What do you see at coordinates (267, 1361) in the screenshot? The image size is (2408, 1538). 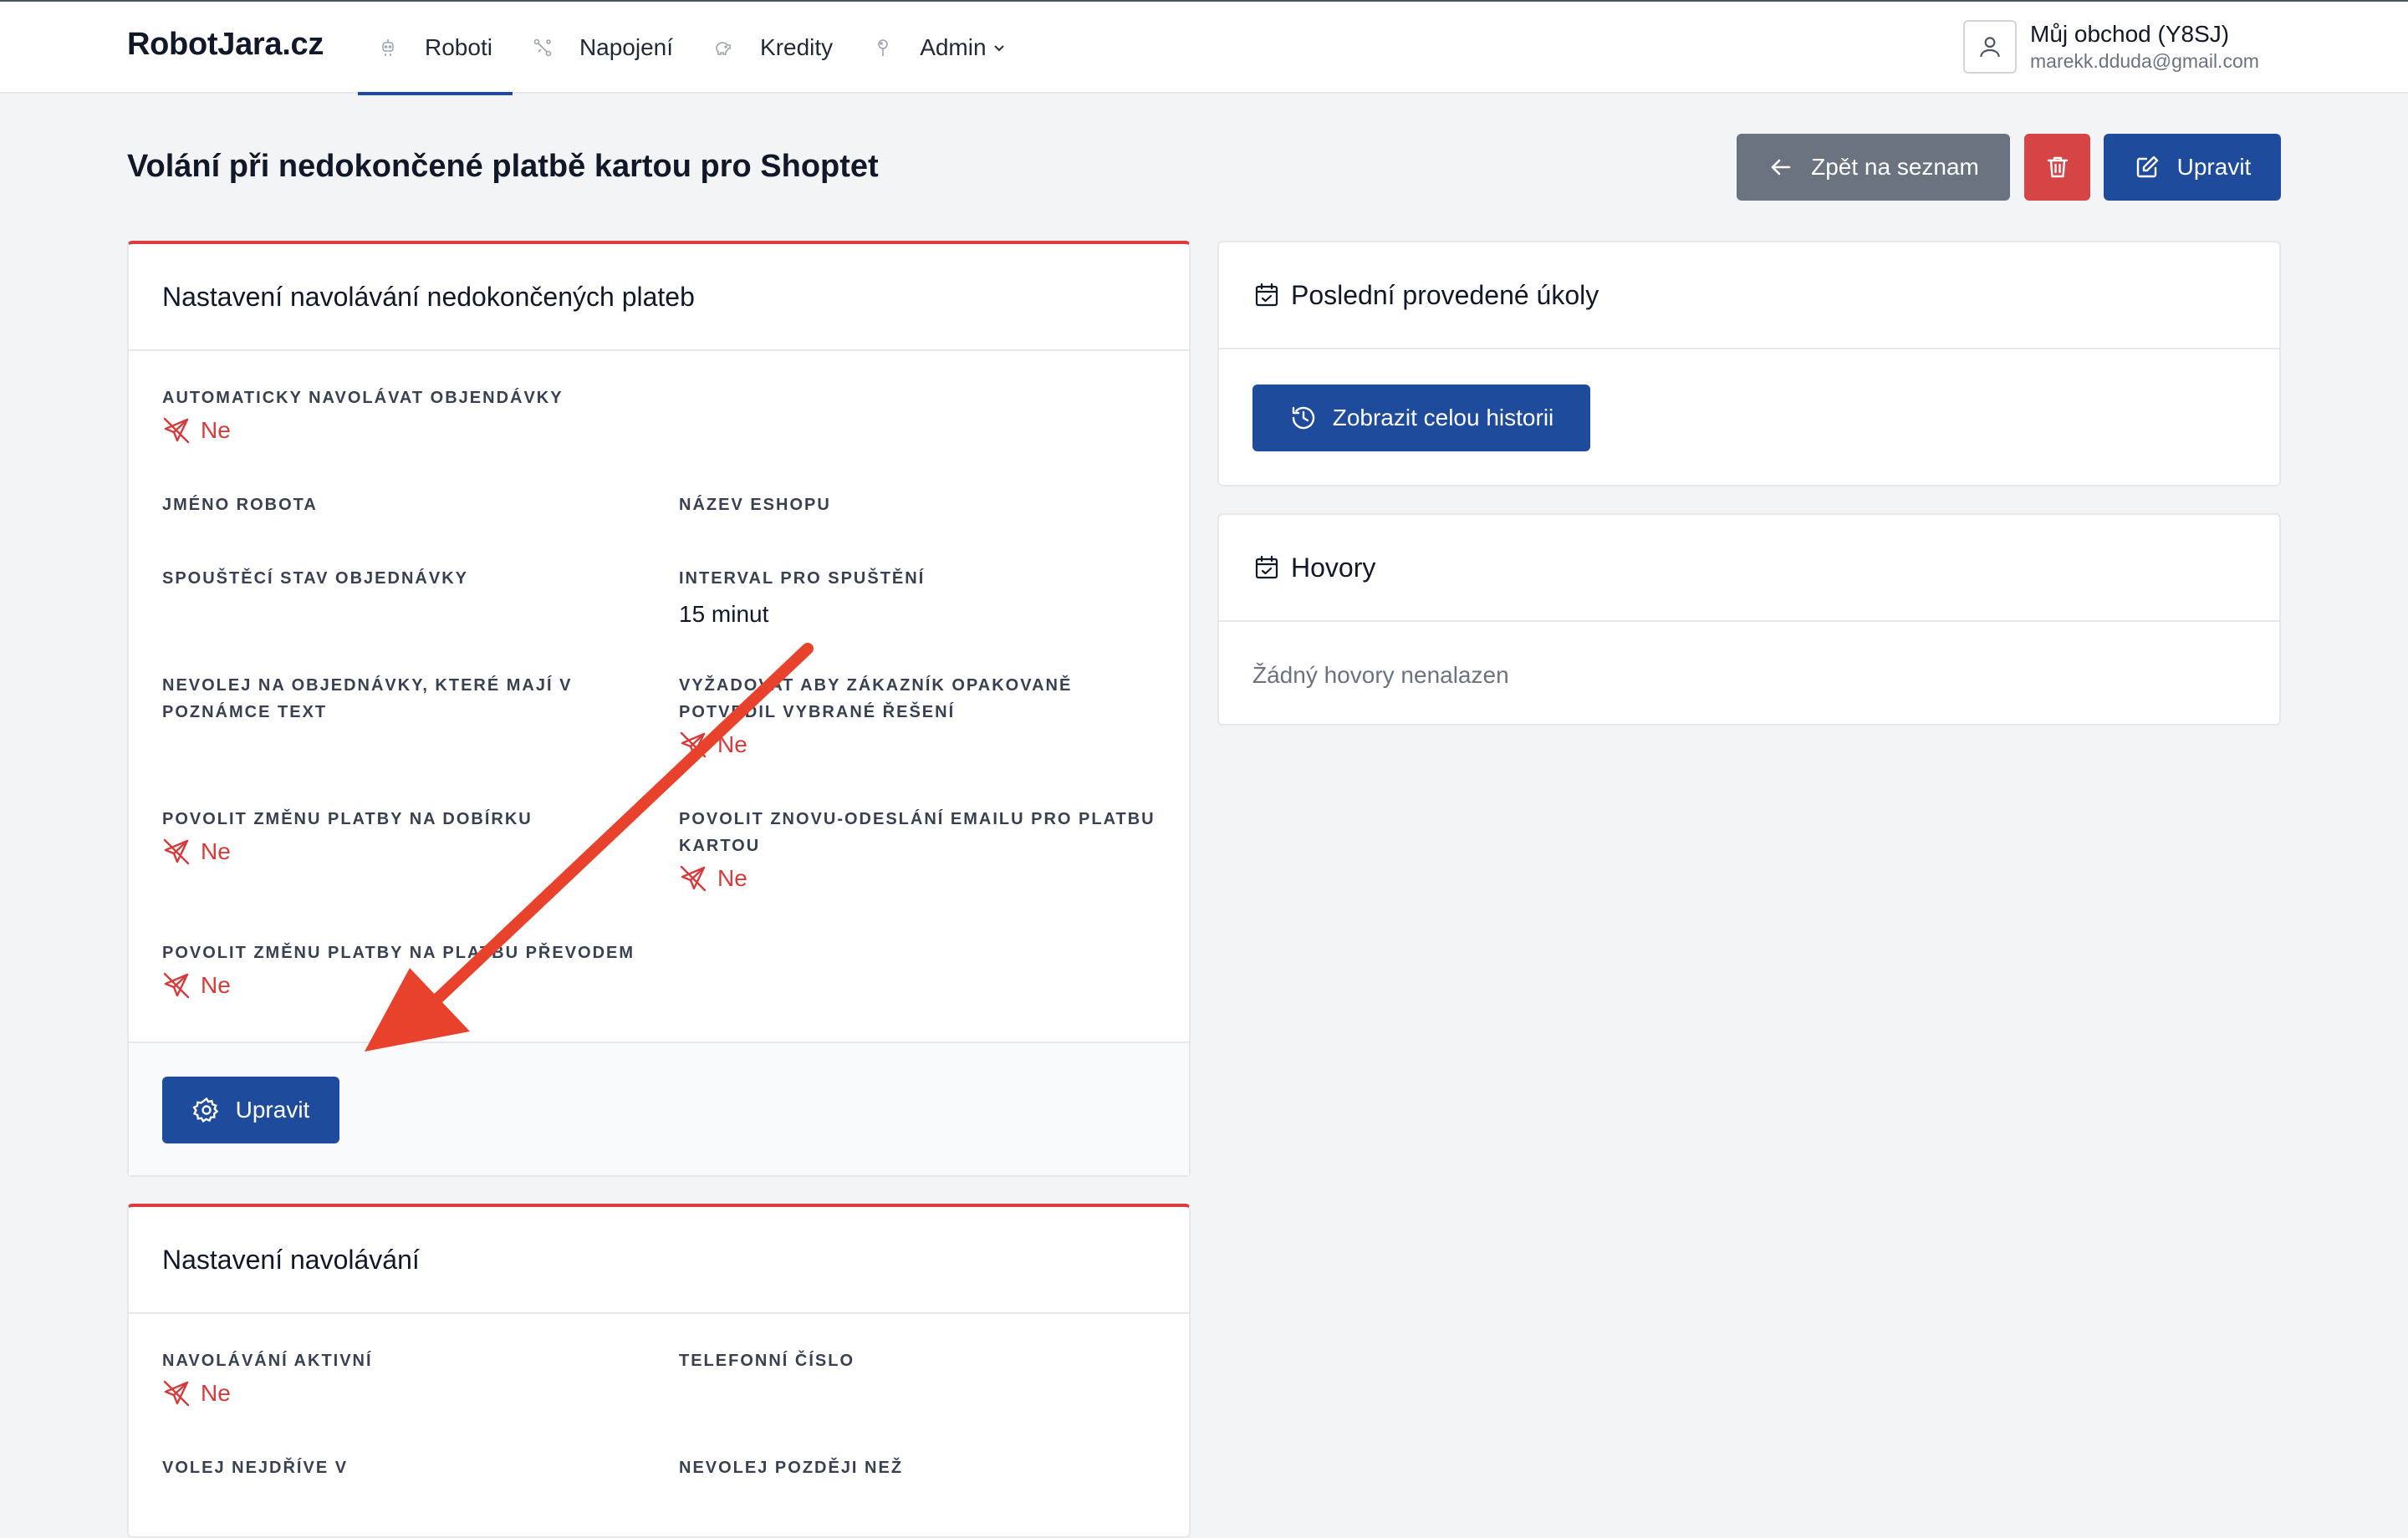 I see `field-label: Navolávání aktivní` at bounding box center [267, 1361].